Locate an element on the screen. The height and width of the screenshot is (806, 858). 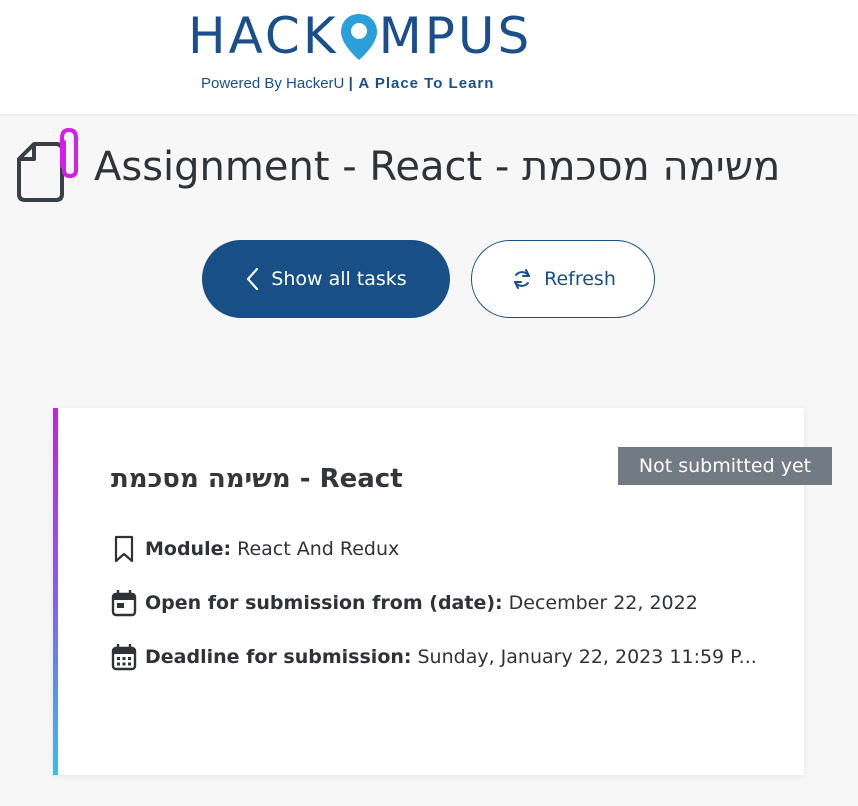
open-date-label: Open for submission from (date): is located at coordinates (324, 603).